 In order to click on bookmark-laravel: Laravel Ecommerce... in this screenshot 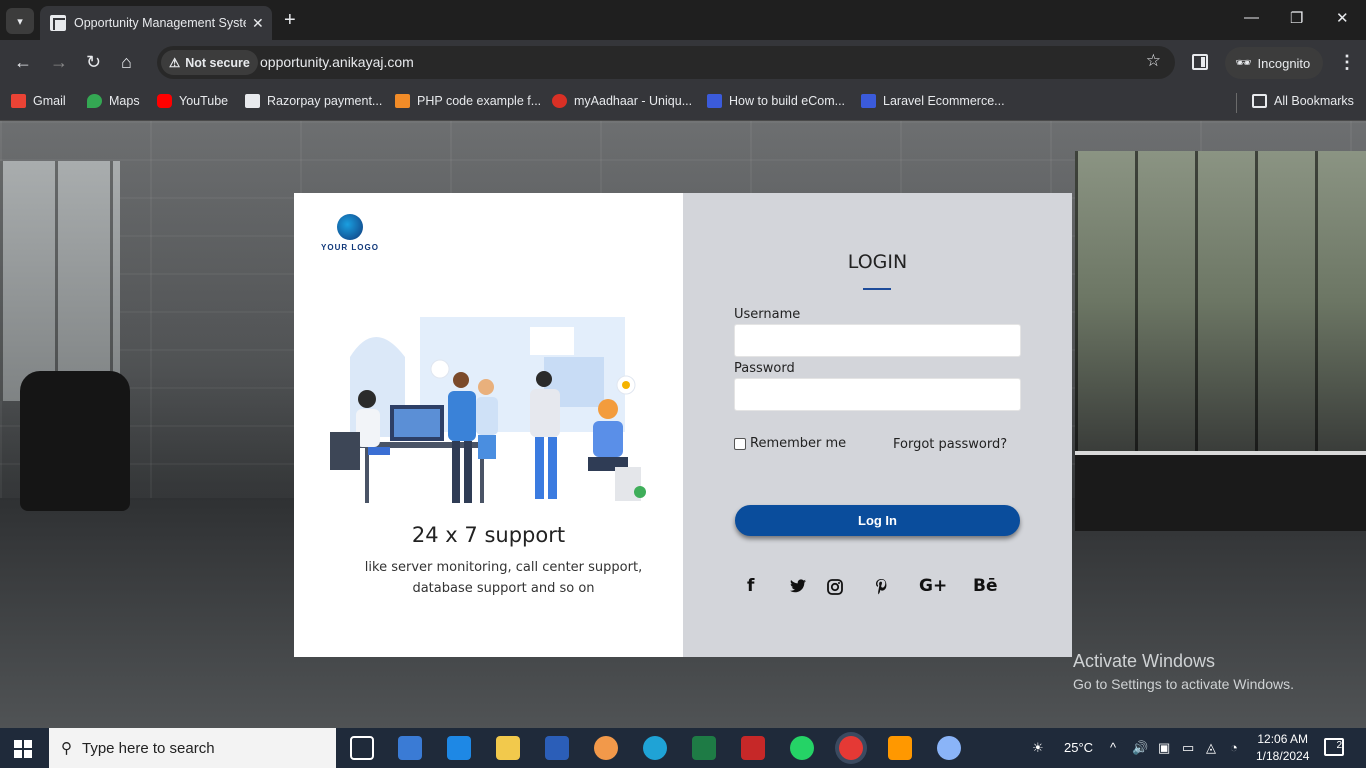, I will do `click(933, 101)`.